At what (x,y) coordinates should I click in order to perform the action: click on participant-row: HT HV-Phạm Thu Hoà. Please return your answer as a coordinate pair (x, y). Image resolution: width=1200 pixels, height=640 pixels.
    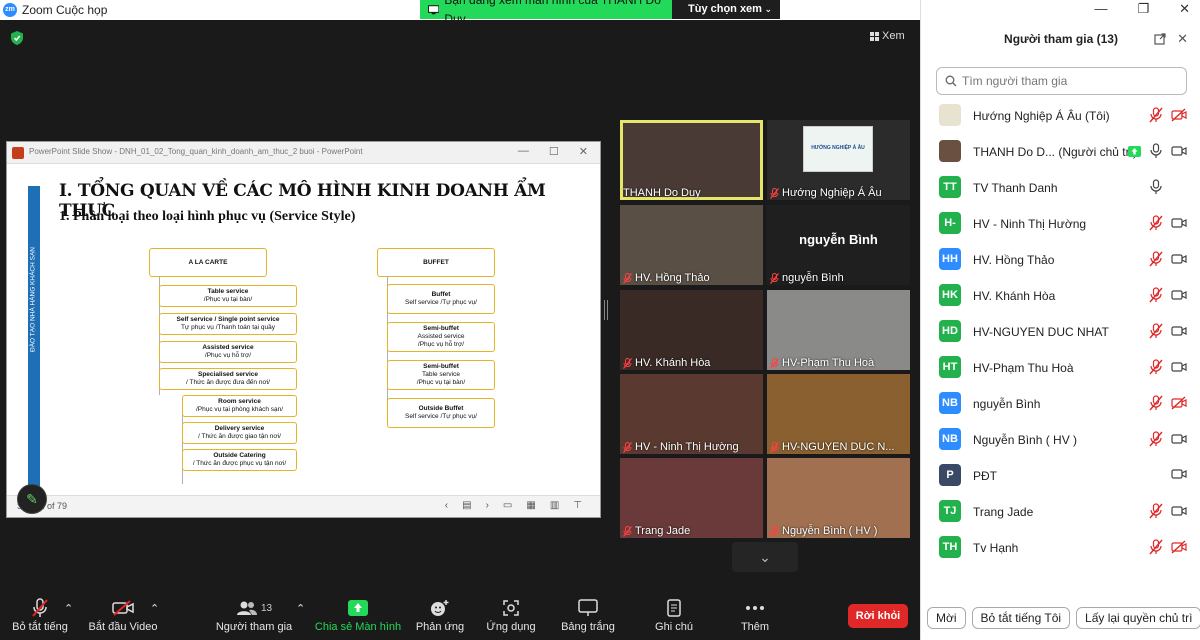
    Looking at the image, I should click on (1060, 368).